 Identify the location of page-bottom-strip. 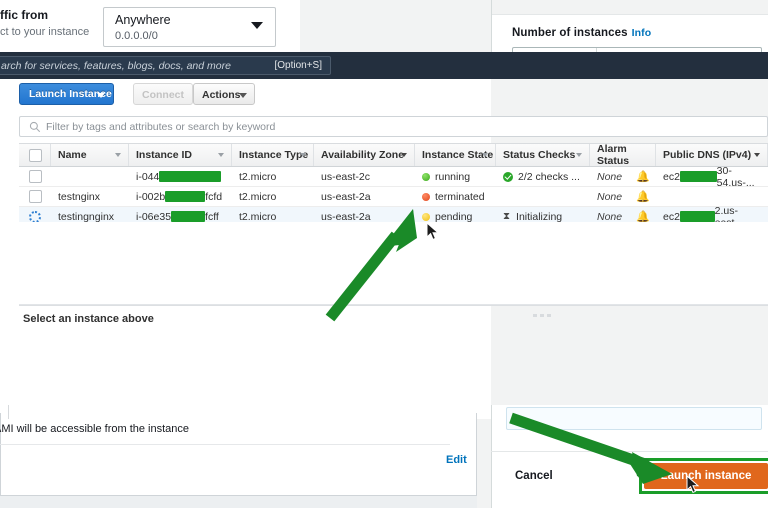
(238, 502).